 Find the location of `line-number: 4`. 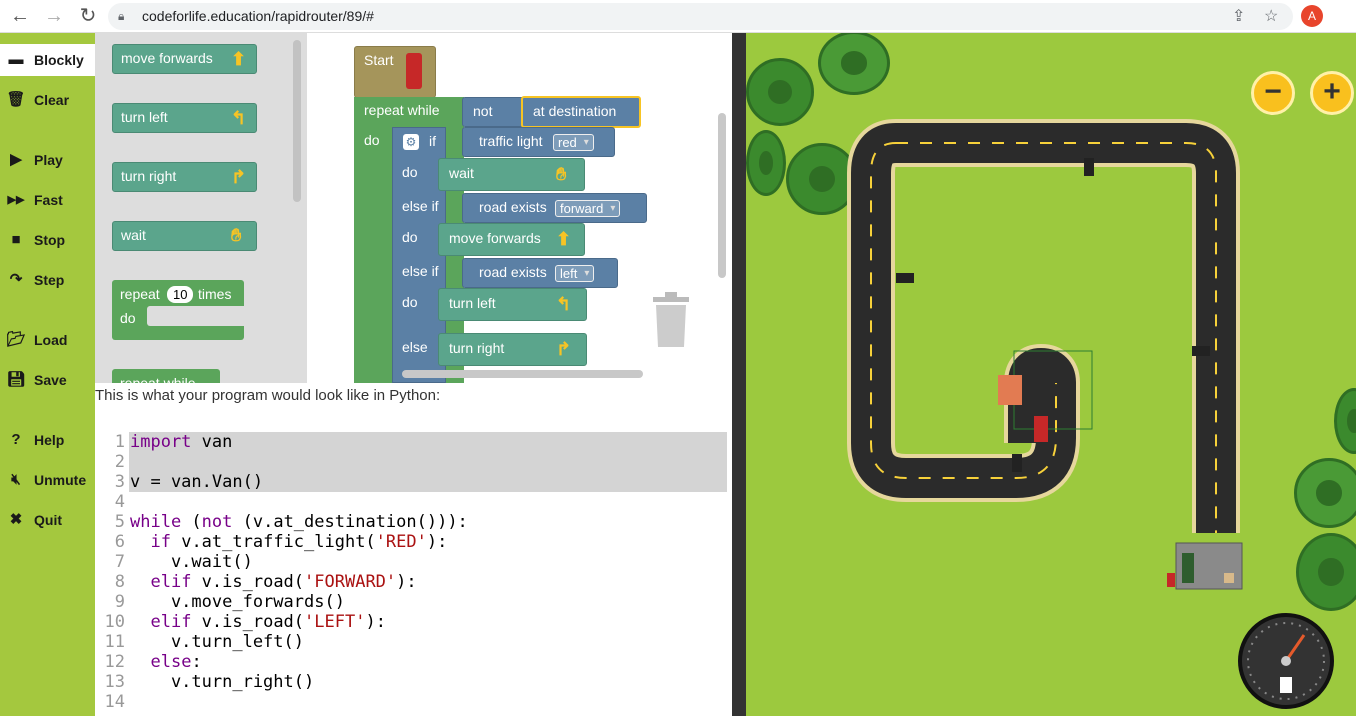

line-number: 4 is located at coordinates (119, 502).